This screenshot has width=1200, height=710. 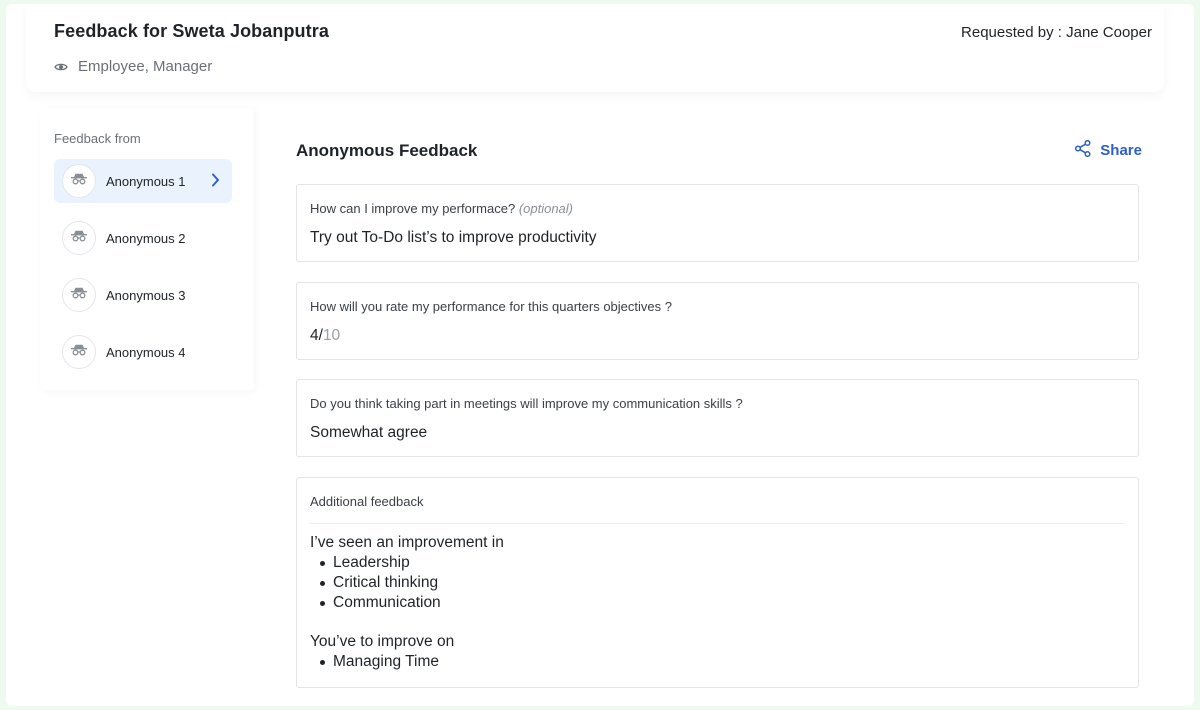 What do you see at coordinates (367, 501) in the screenshot?
I see `additional-feedback-label: Additional feedback` at bounding box center [367, 501].